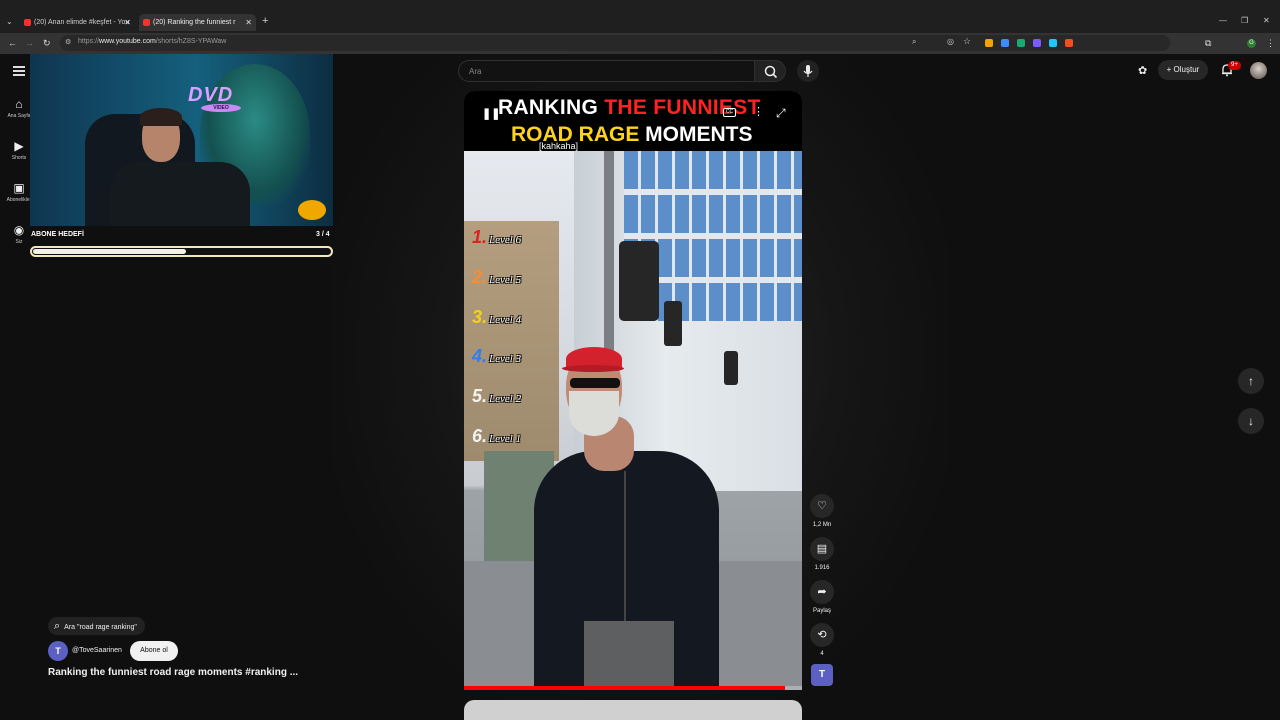  What do you see at coordinates (633, 121) in the screenshot?
I see `video-title-band: RANKING THE FUNNIEST ROAD RAGE MOMENTS` at bounding box center [633, 121].